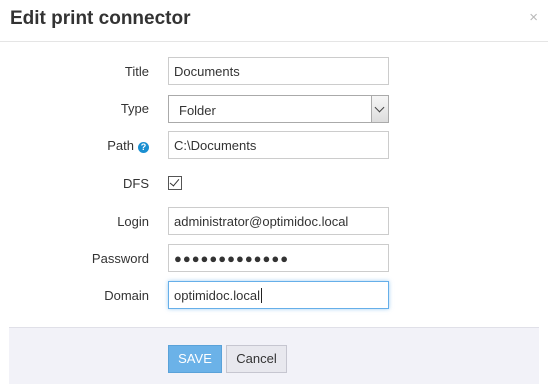 The width and height of the screenshot is (548, 384). Describe the element at coordinates (274, 21) in the screenshot. I see `dialog-header: Edit print connector ×` at that location.